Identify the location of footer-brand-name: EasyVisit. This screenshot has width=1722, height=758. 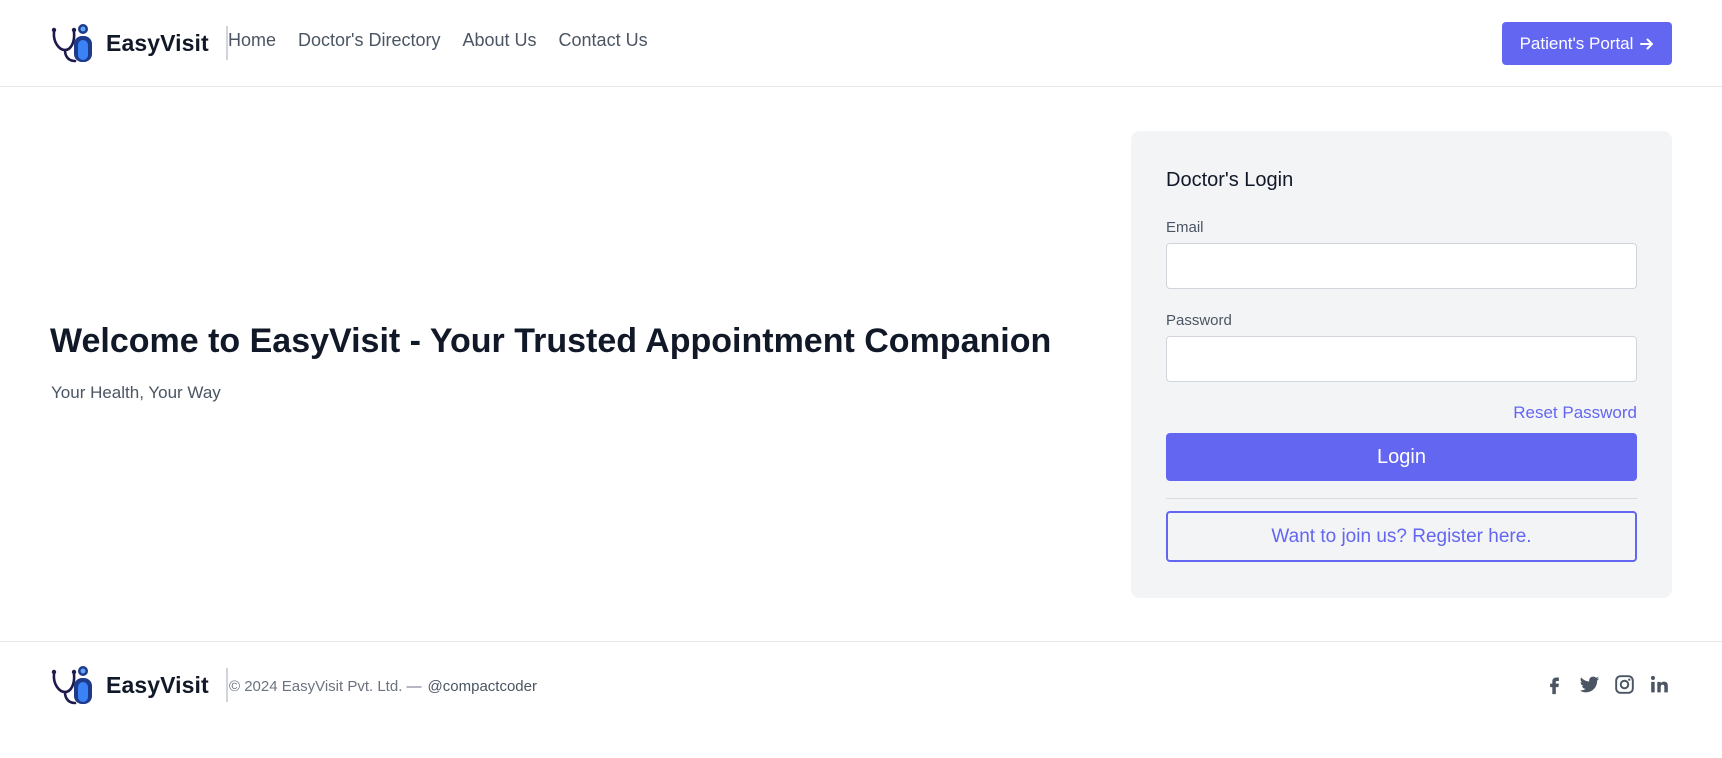
(157, 684).